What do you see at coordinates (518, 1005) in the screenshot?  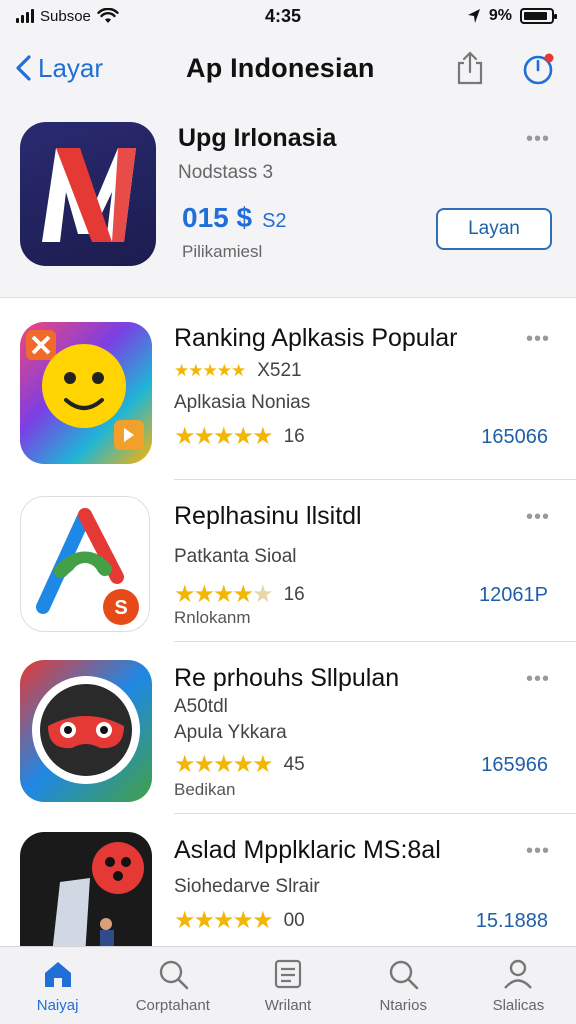 I see `tab-label: Slalicas` at bounding box center [518, 1005].